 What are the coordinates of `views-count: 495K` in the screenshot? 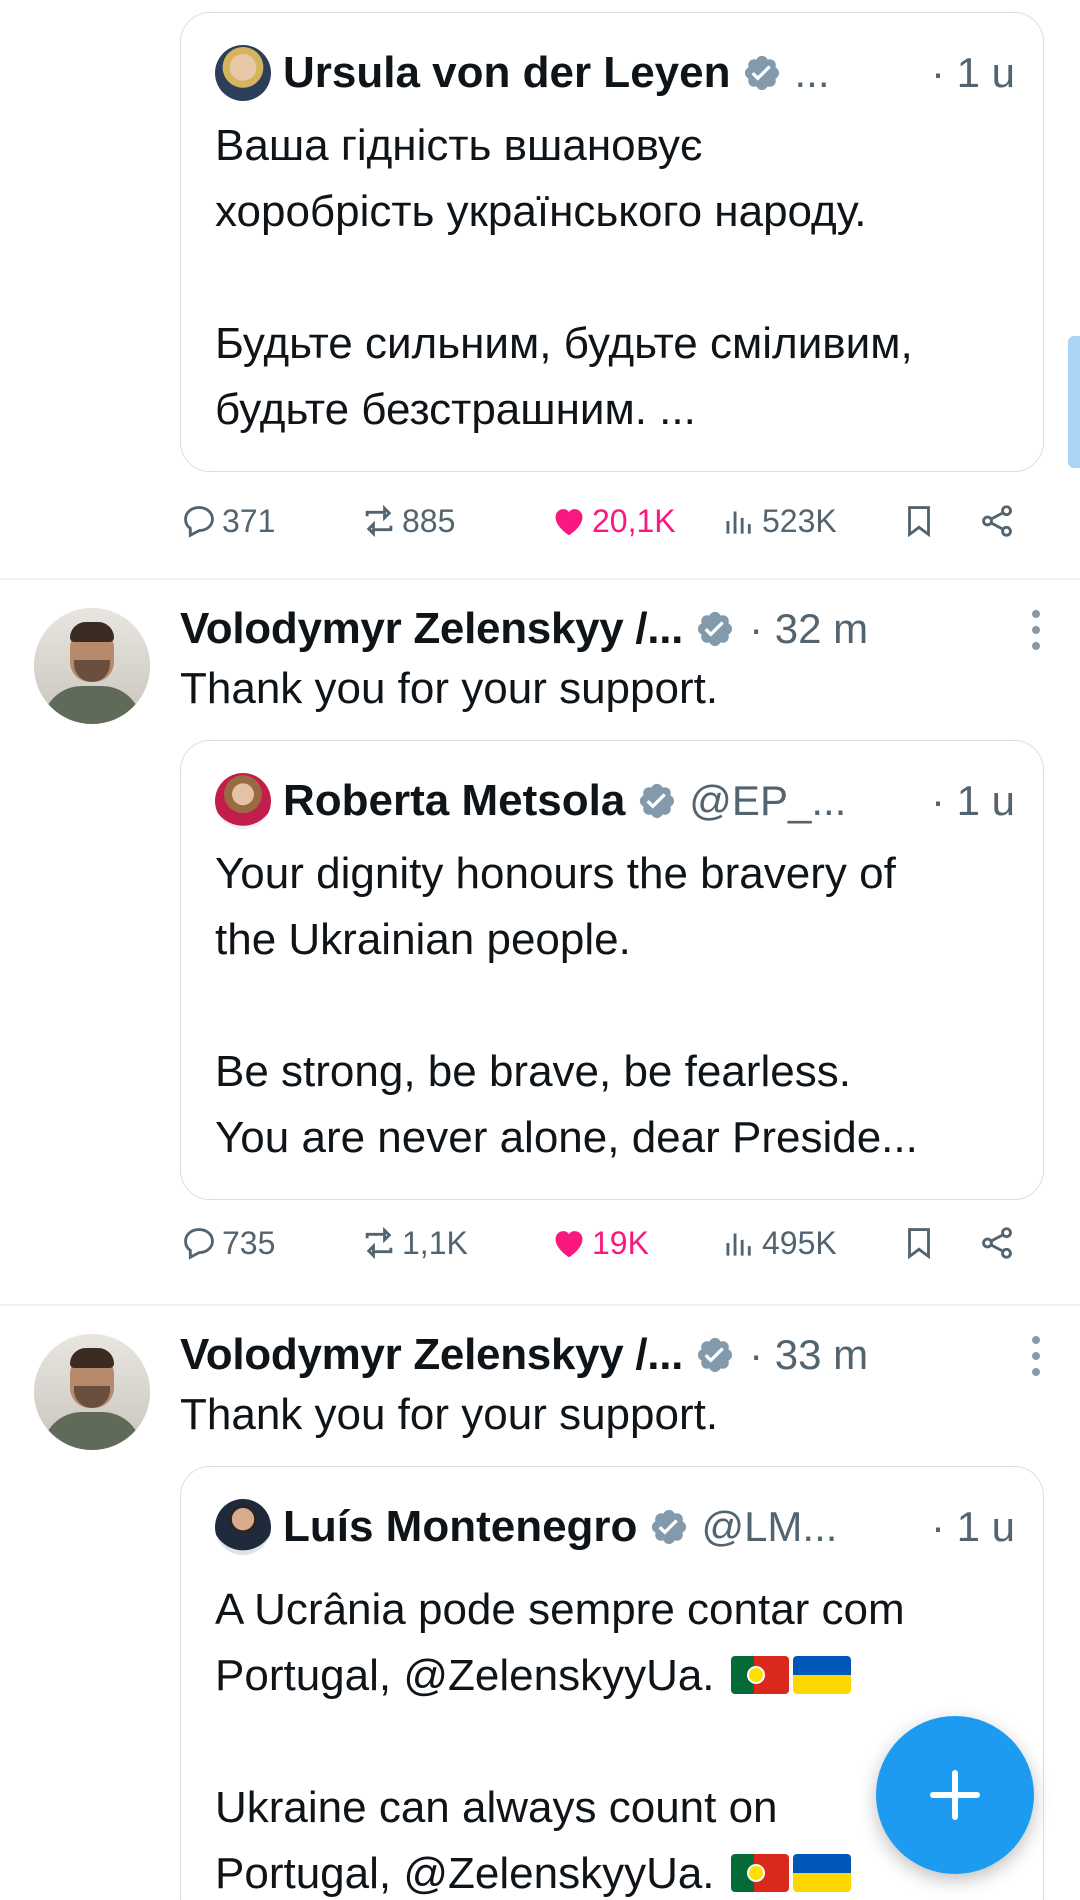 It's located at (799, 1242).